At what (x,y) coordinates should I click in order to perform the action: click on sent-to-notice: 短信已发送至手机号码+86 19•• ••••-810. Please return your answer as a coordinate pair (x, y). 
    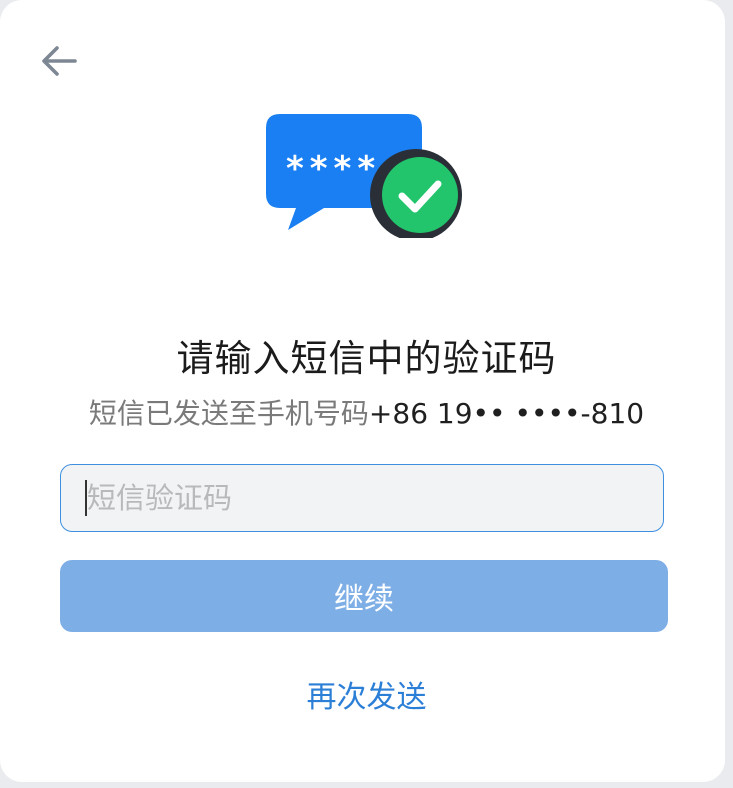
    Looking at the image, I should click on (366, 412).